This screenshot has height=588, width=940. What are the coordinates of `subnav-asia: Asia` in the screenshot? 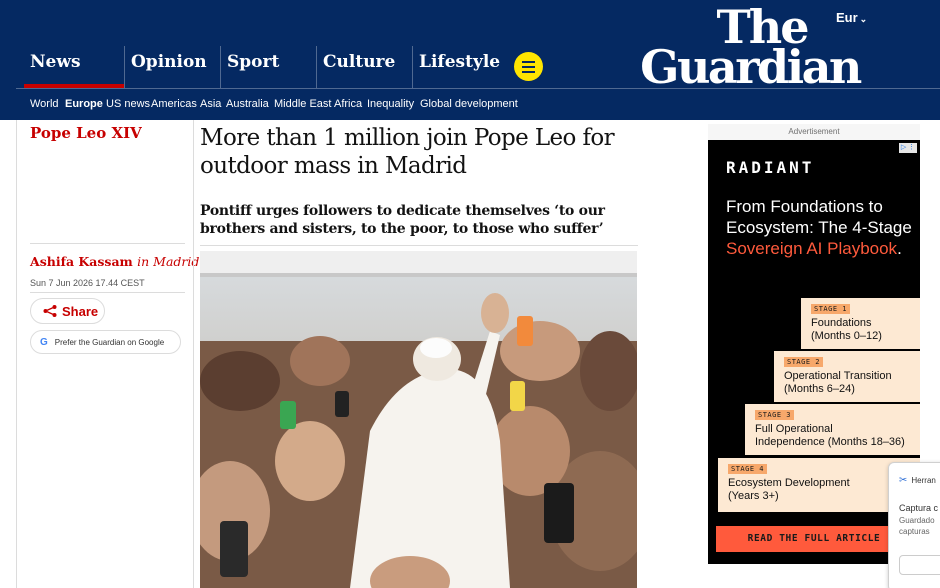 It's located at (210, 104).